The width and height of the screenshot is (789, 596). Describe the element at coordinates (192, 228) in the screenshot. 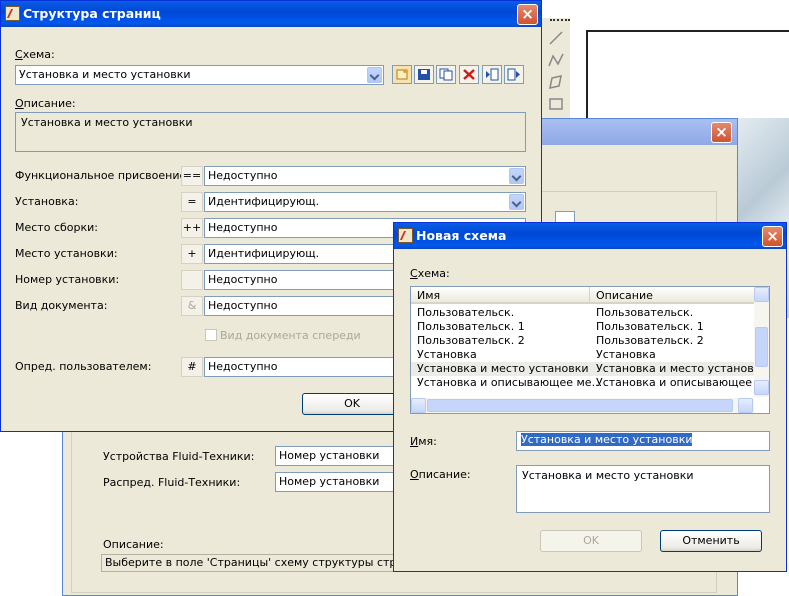

I see `assembly-location-symbol: ++` at that location.